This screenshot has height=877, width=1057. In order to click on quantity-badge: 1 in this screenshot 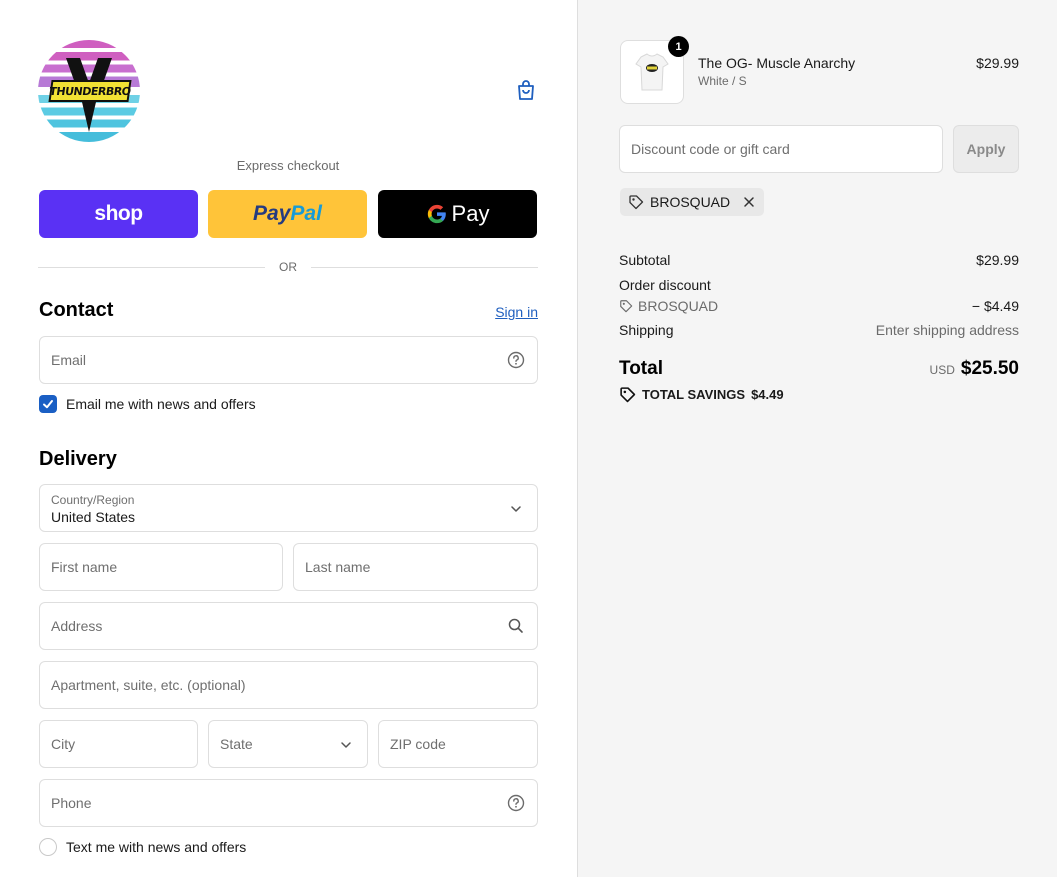, I will do `click(678, 46)`.